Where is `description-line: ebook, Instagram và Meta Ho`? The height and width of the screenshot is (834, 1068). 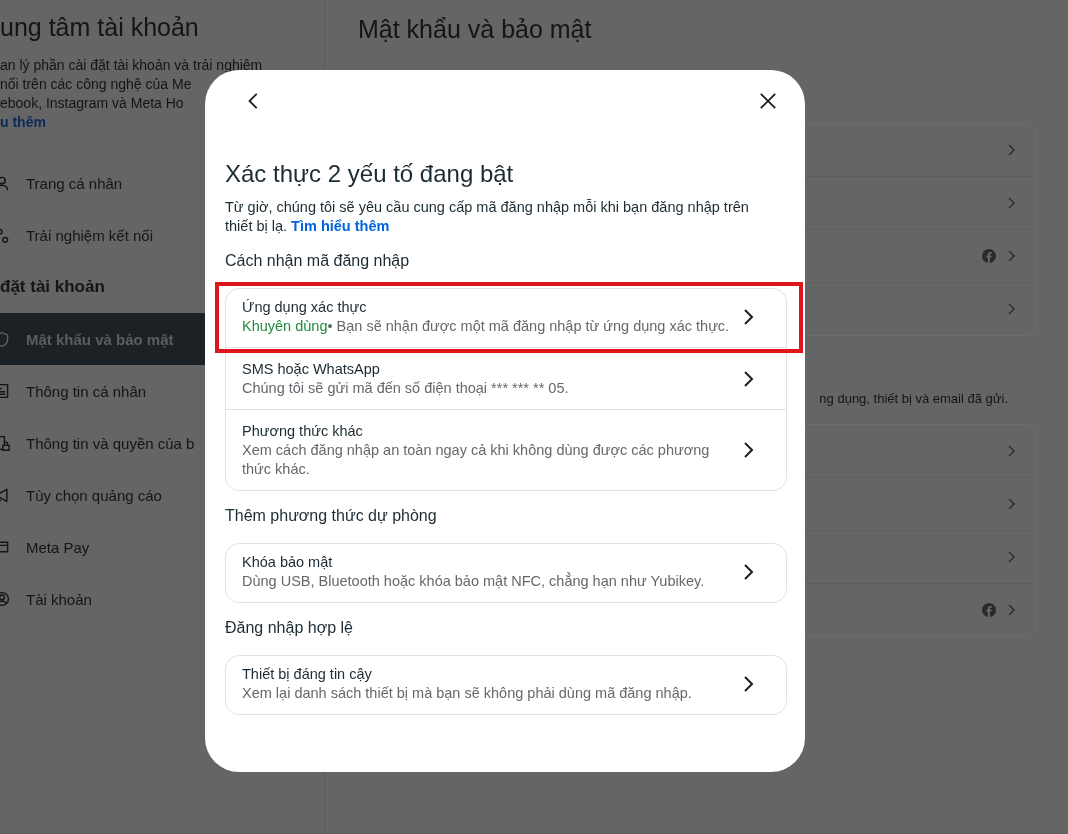
description-line: ebook, Instagram và Meta Ho is located at coordinates (92, 103).